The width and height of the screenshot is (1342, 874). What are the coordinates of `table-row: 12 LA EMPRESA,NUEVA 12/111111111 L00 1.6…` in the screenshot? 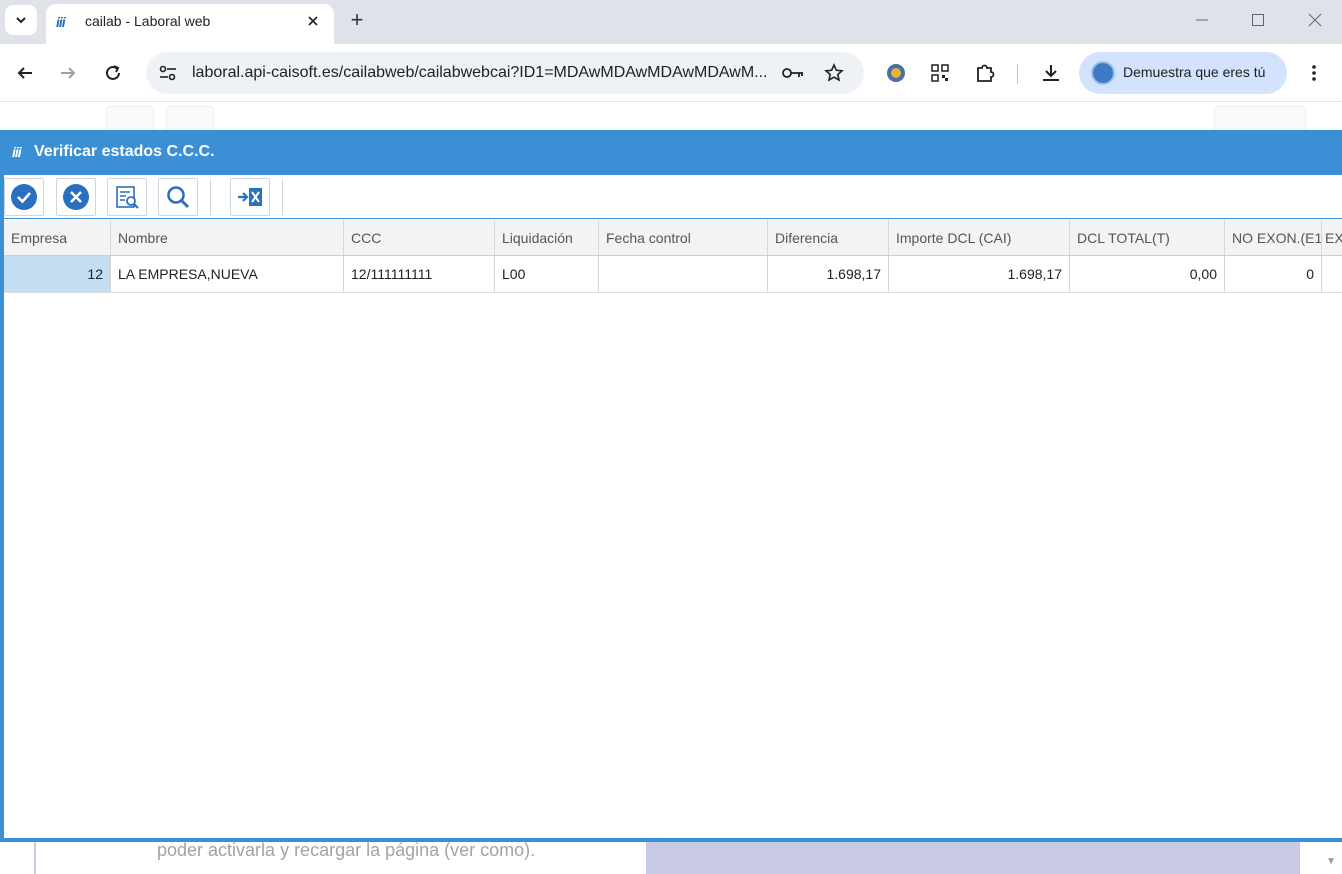 It's located at (673, 274).